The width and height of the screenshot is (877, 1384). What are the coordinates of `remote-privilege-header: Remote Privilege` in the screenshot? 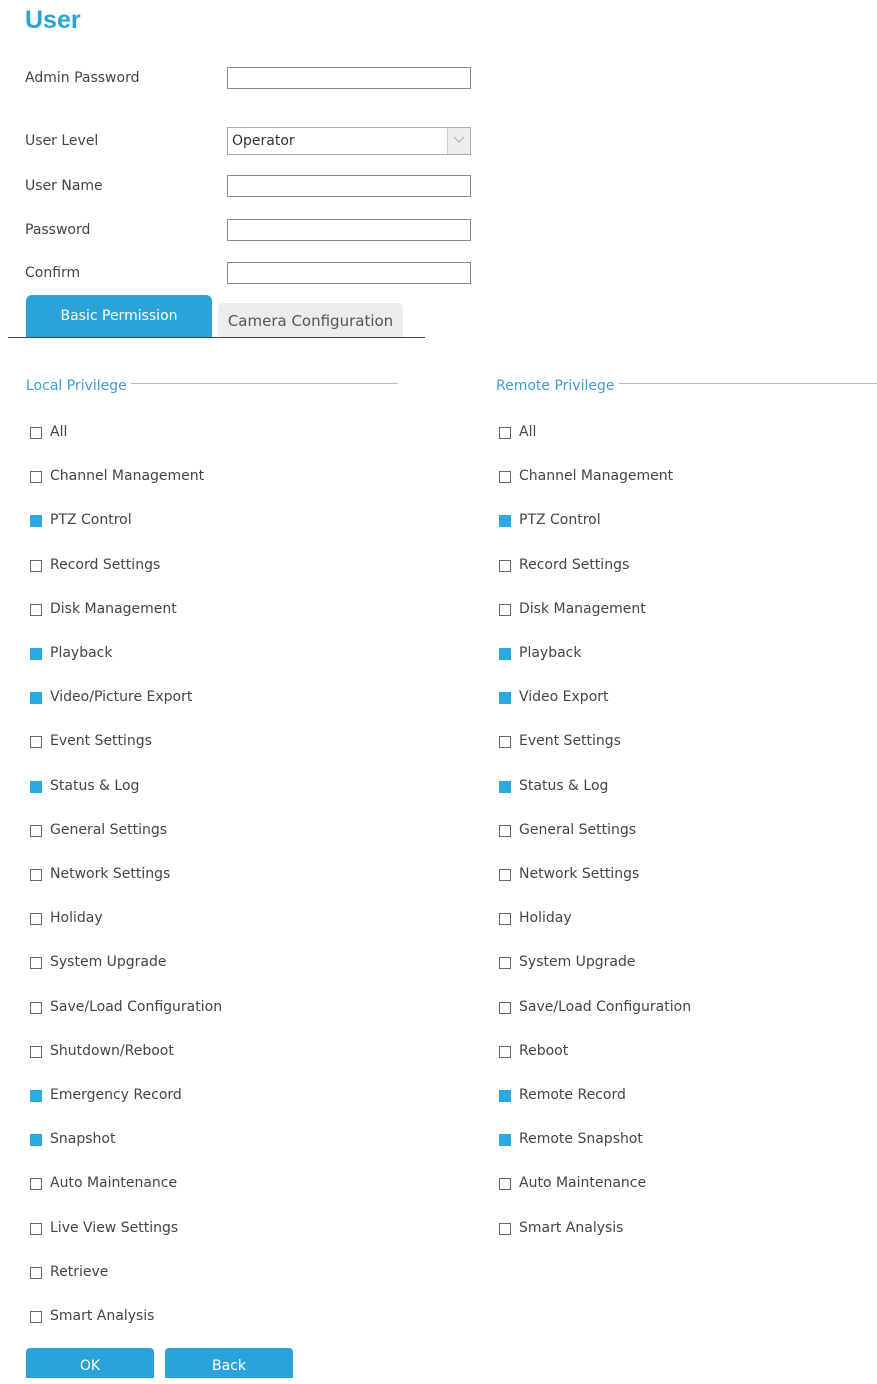 It's located at (686, 388).